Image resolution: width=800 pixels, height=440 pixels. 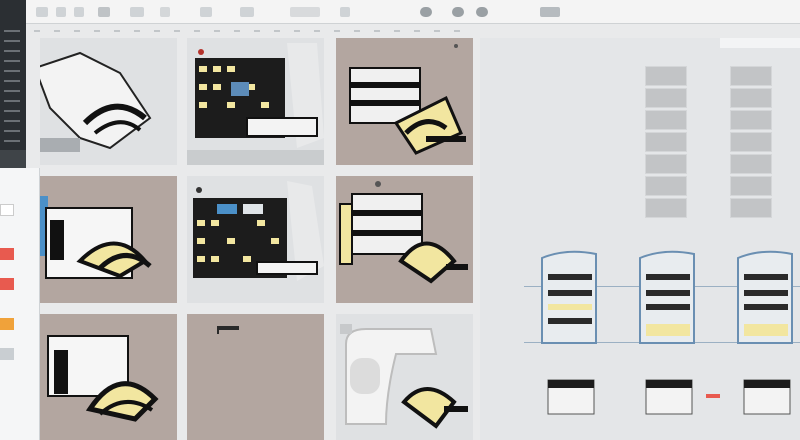 What do you see at coordinates (20, 304) in the screenshot?
I see `color-palette` at bounding box center [20, 304].